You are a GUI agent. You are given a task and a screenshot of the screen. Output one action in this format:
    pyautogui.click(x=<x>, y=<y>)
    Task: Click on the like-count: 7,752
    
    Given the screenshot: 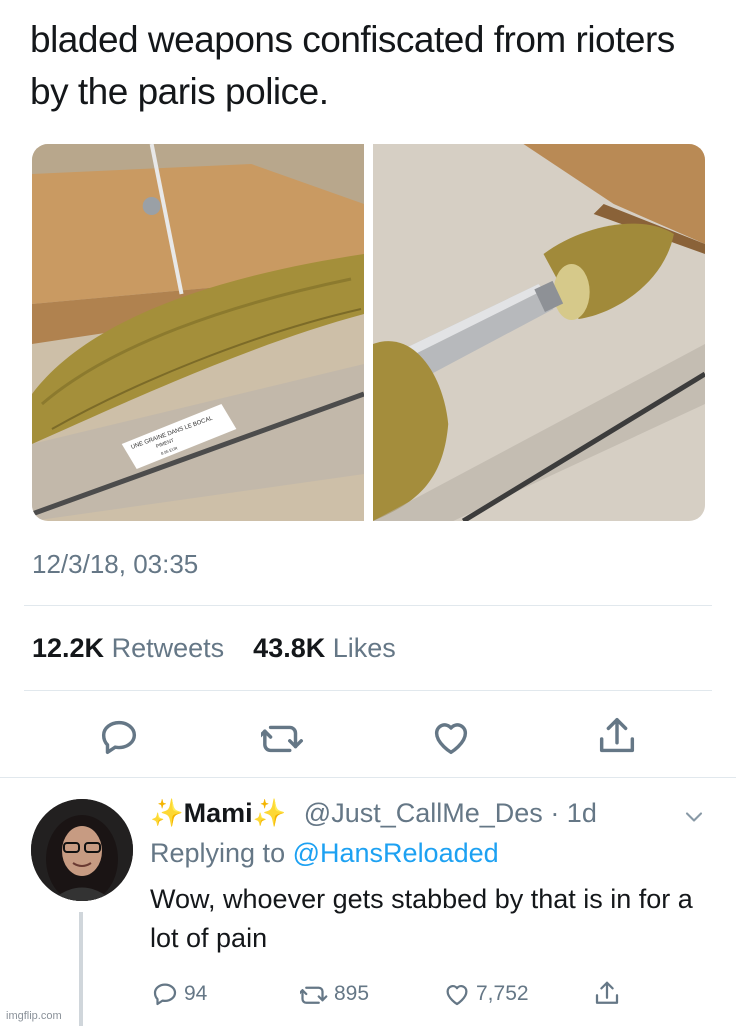 What is the action you would take?
    pyautogui.click(x=502, y=993)
    